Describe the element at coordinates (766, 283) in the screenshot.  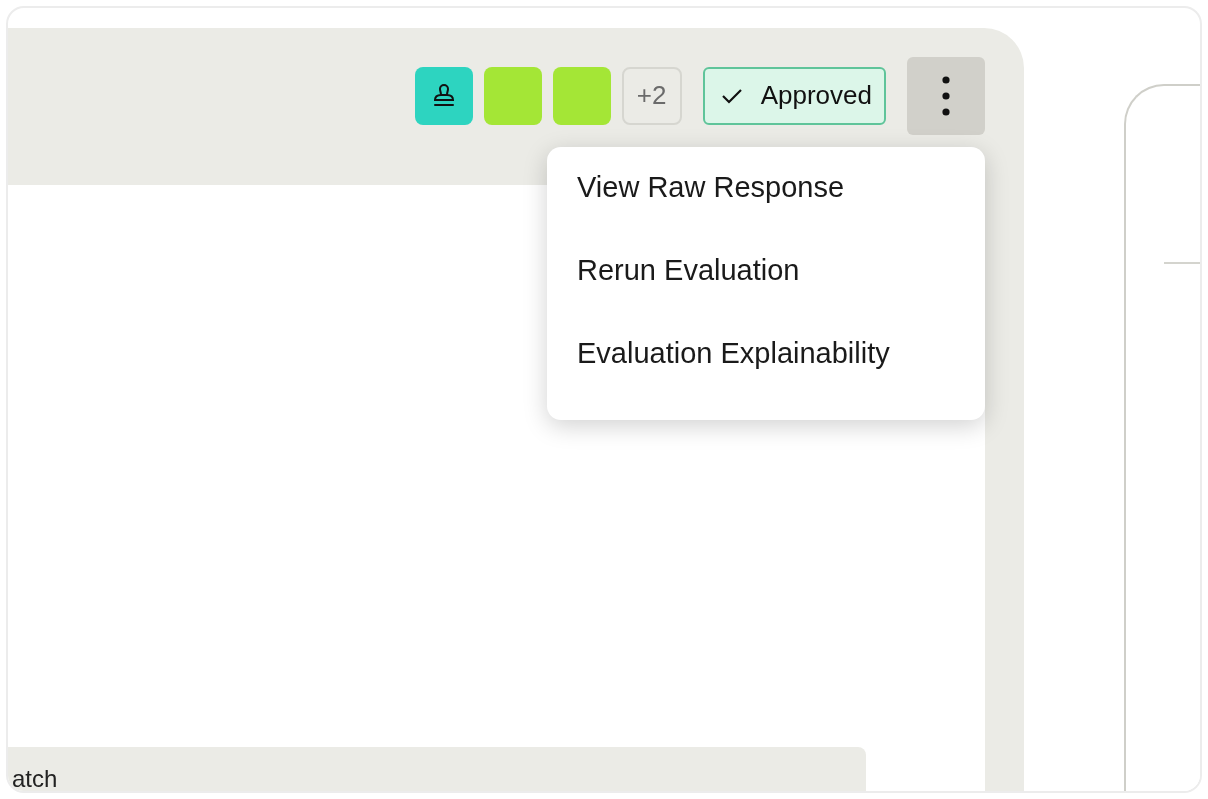
I see `menu-item: Rerun Evaluation` at that location.